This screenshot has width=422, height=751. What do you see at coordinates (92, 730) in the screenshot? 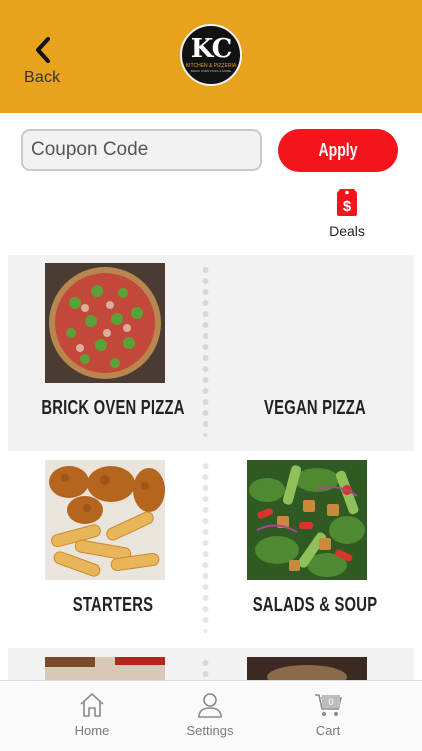
I see `tab-label: Home` at bounding box center [92, 730].